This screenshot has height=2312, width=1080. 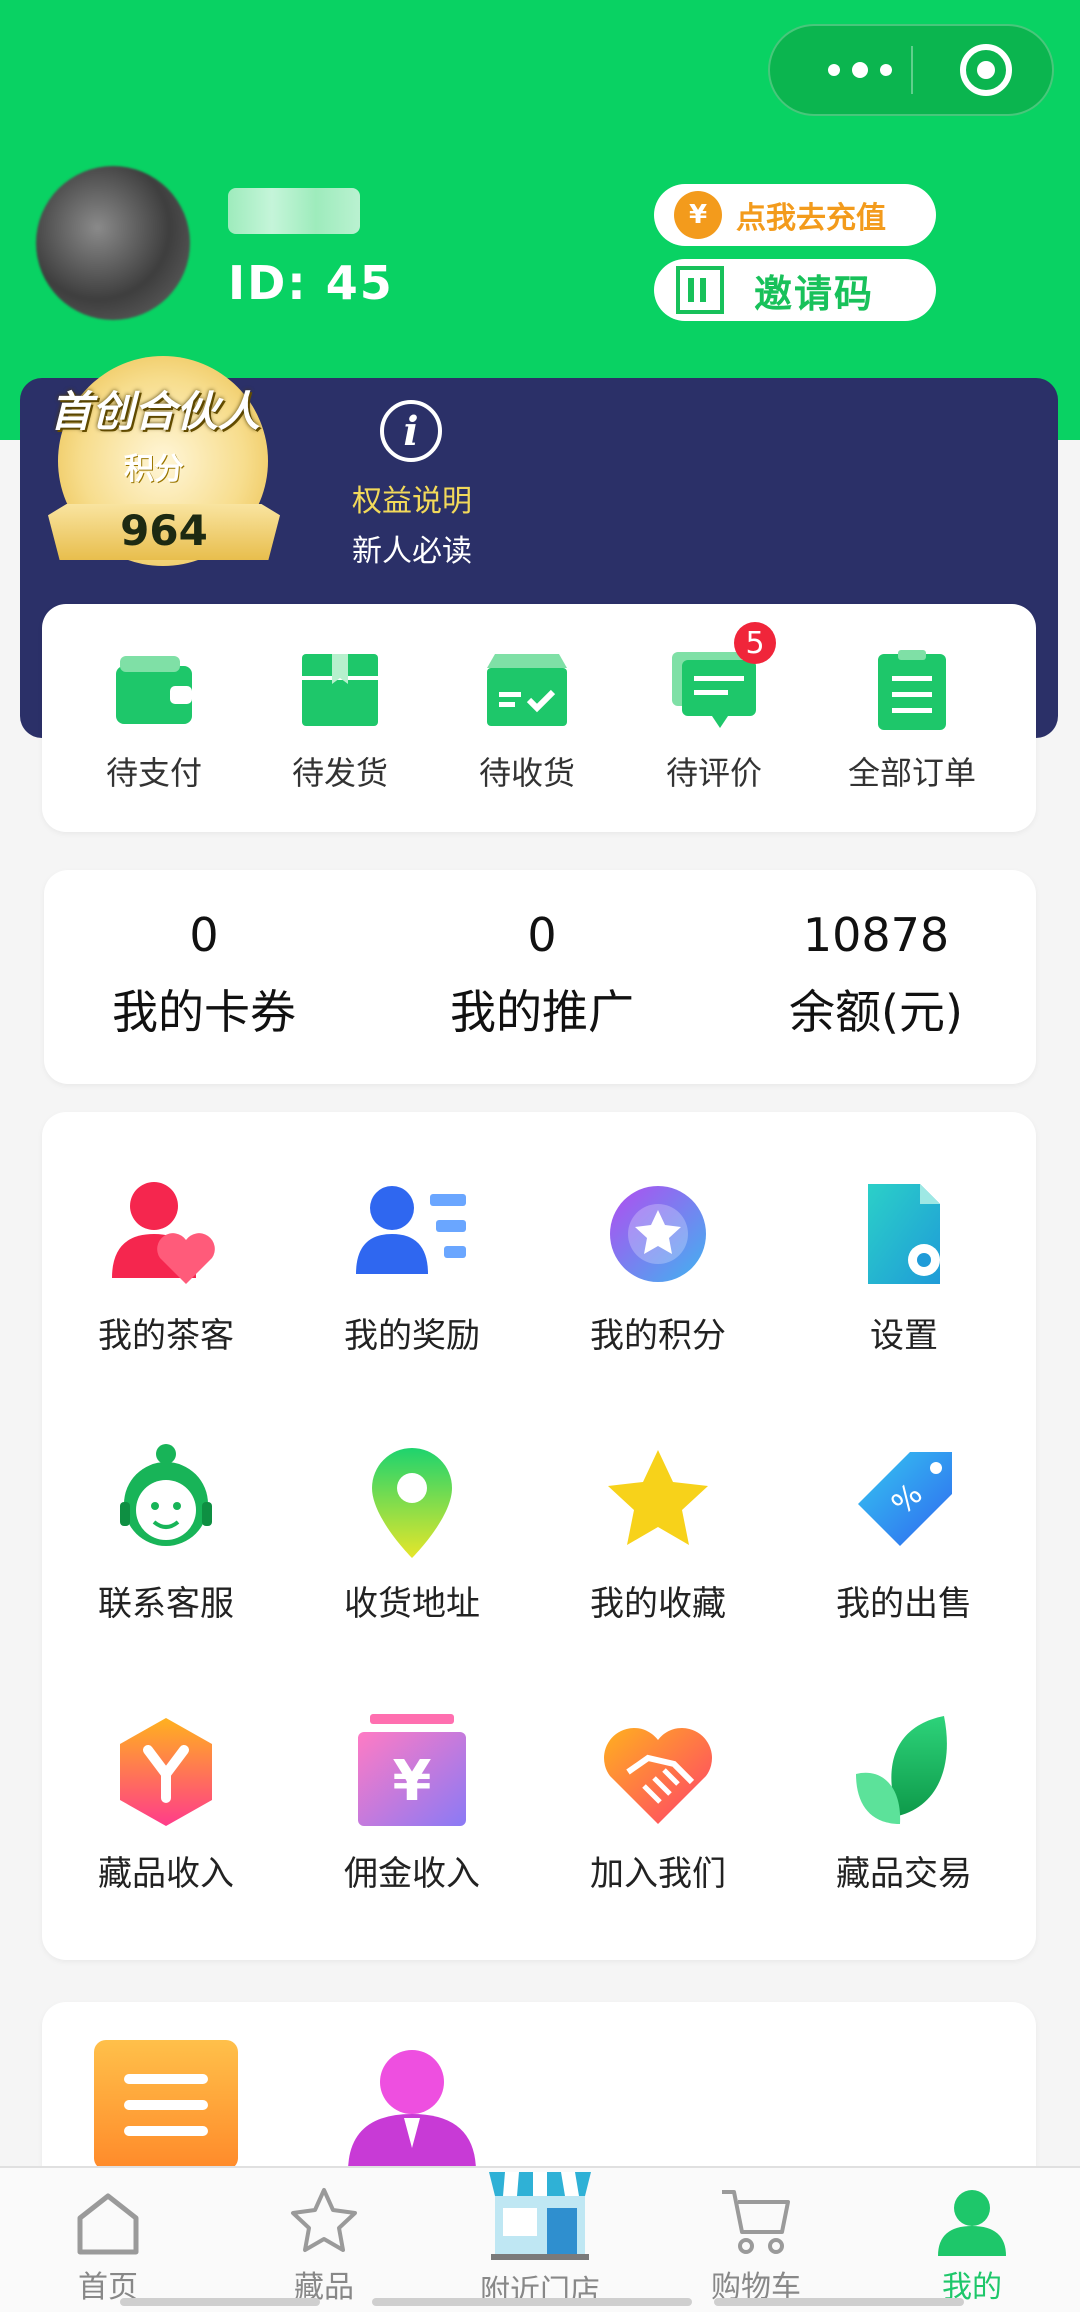 I want to click on handshake-icon, so click(x=658, y=1772).